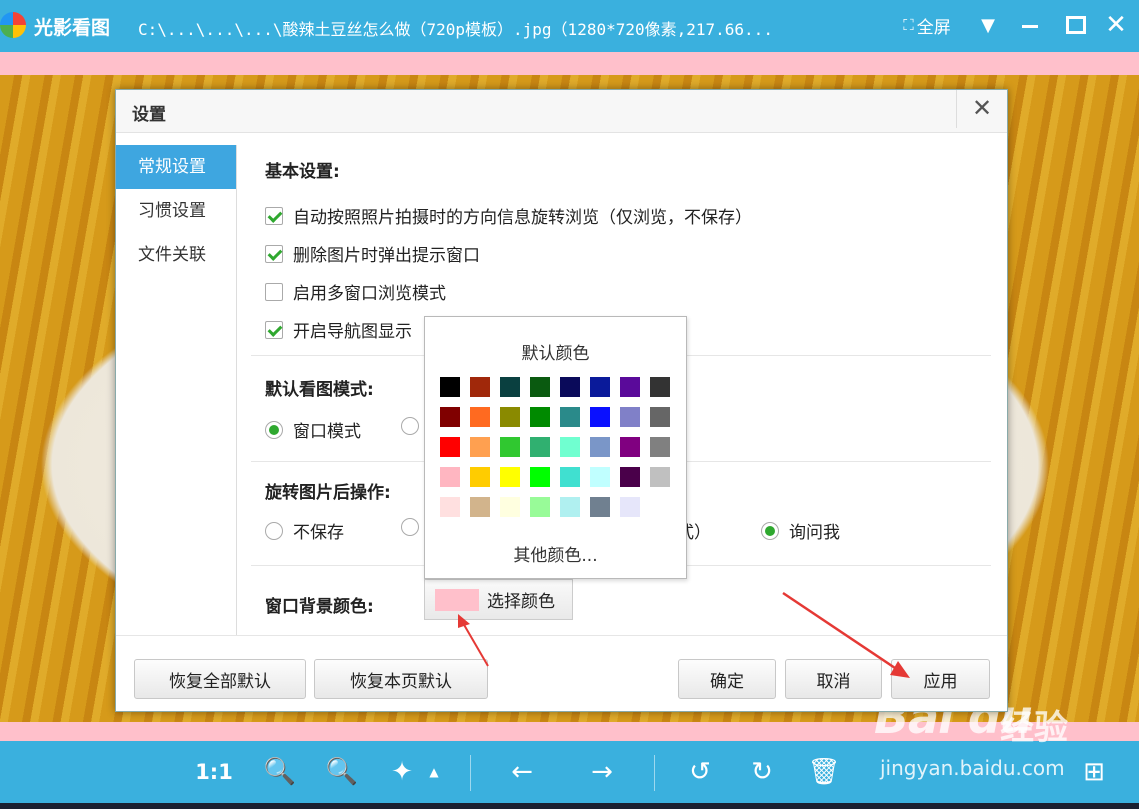 Image resolution: width=1139 pixels, height=809 pixels. Describe the element at coordinates (176, 255) in the screenshot. I see `nav-item-file-association: 文件关联` at that location.